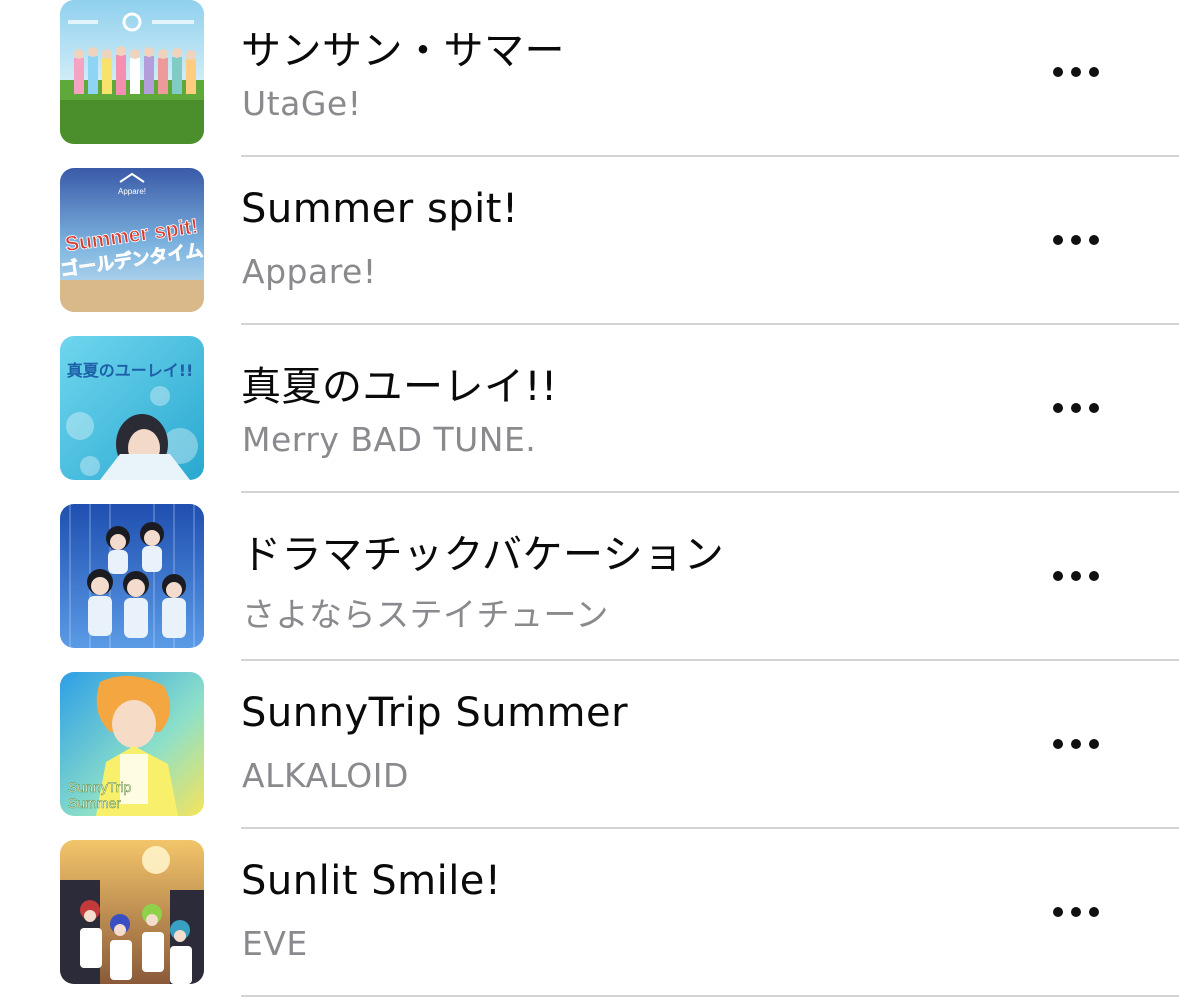 The height and width of the screenshot is (1008, 1179). What do you see at coordinates (435, 713) in the screenshot?
I see `song-title: SunnyTrip Summer` at bounding box center [435, 713].